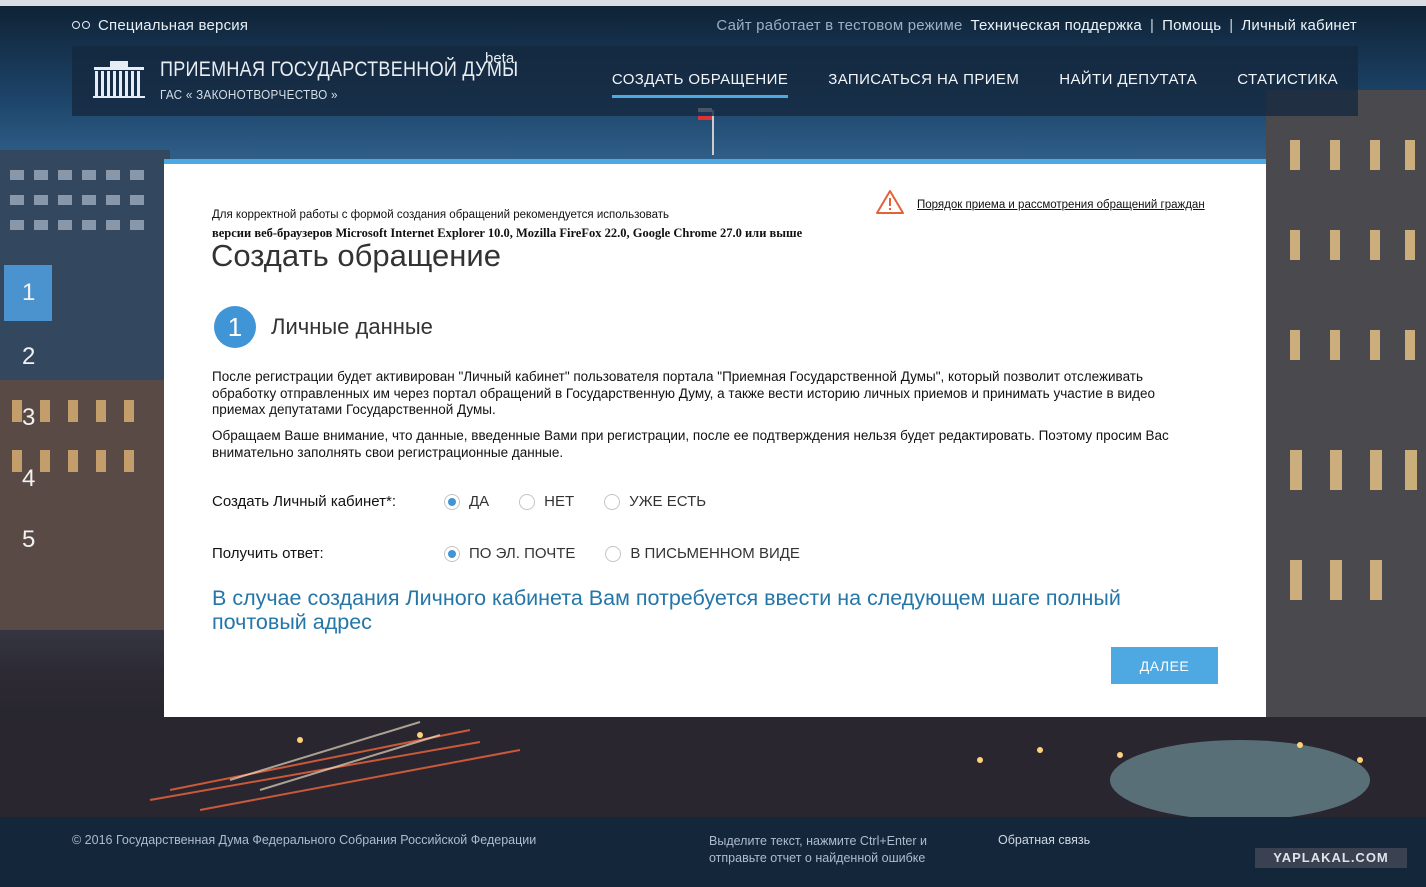  Describe the element at coordinates (28, 478) in the screenshot. I see `step-4: 4` at that location.